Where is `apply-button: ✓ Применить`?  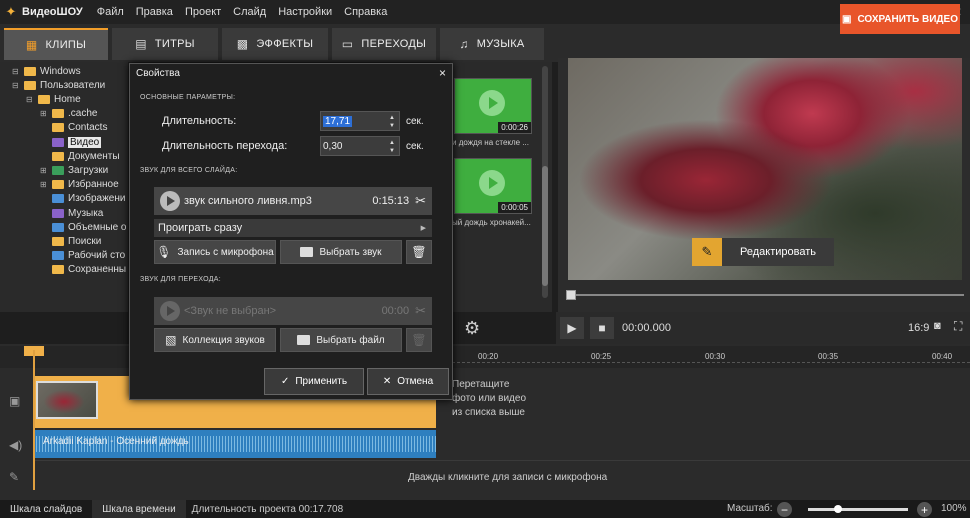 apply-button: ✓ Применить is located at coordinates (314, 381).